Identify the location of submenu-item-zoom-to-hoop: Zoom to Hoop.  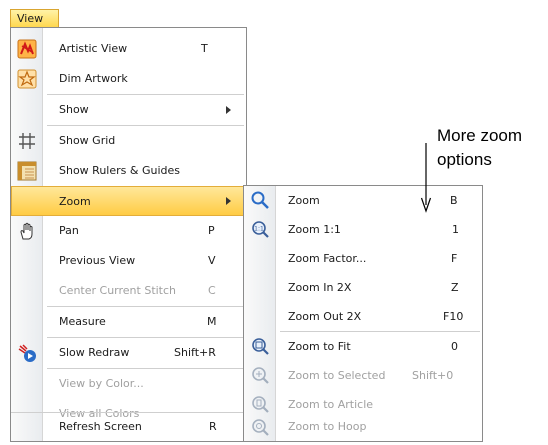
(363, 427).